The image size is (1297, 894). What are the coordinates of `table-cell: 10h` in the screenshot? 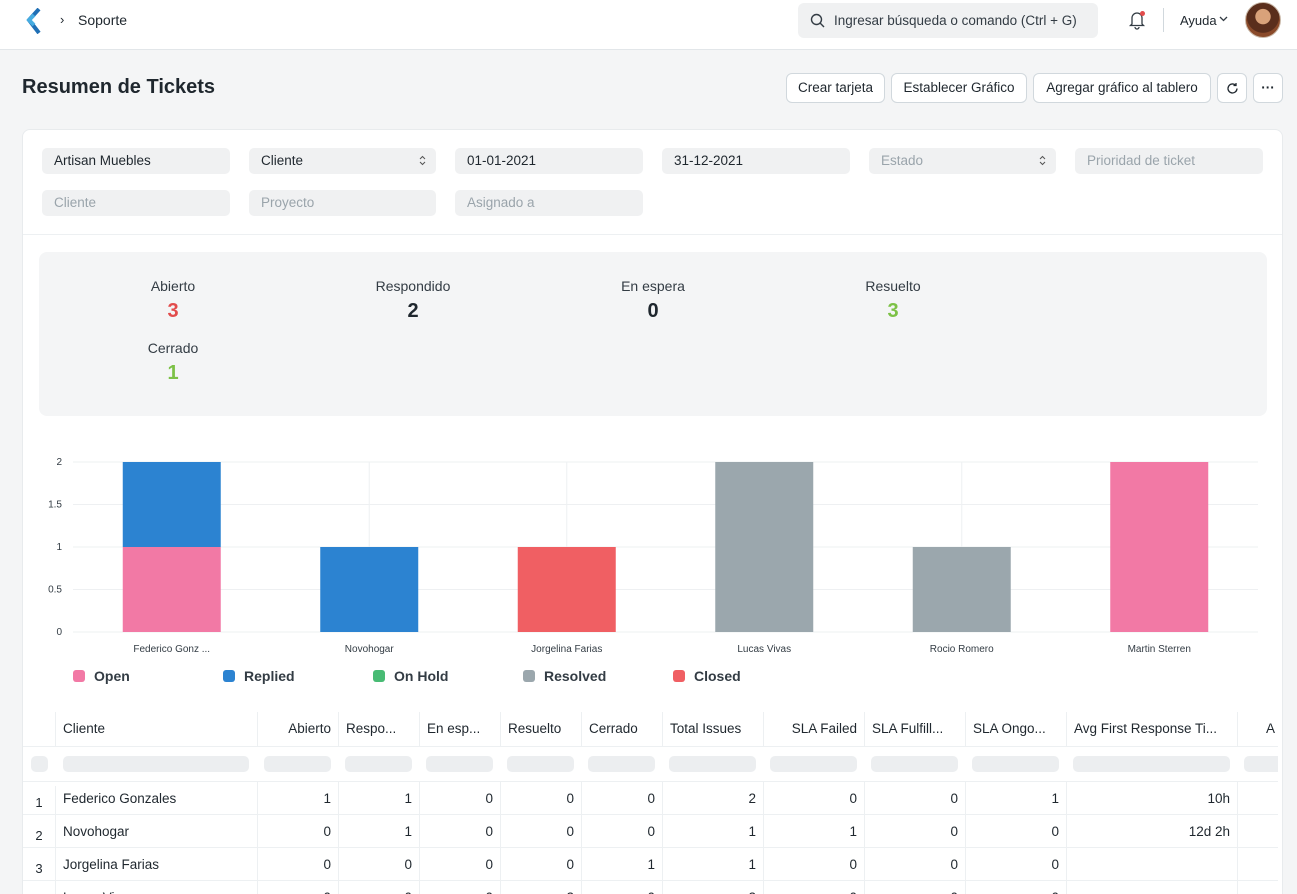 It's located at (1152, 798).